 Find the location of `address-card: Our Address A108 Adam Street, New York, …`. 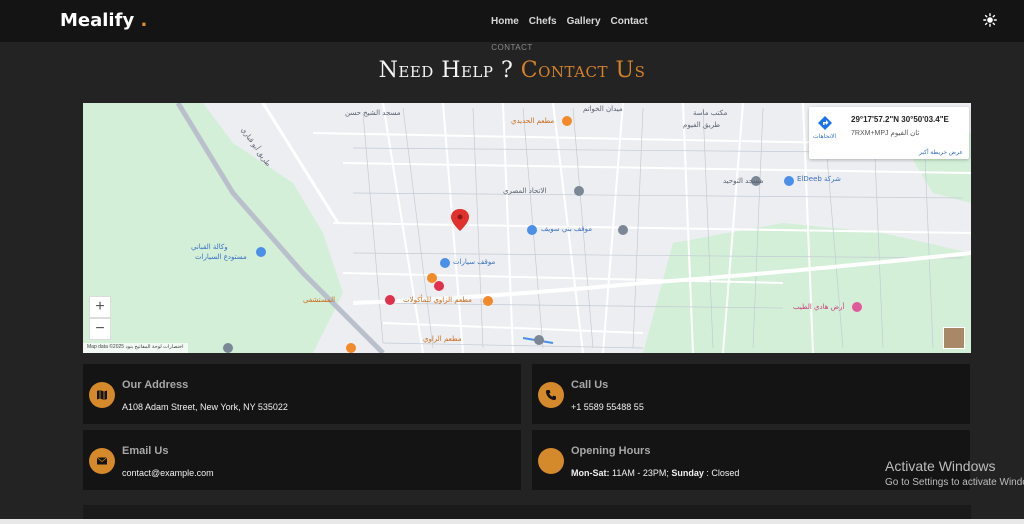

address-card: Our Address A108 Adam Street, New York, … is located at coordinates (302, 394).